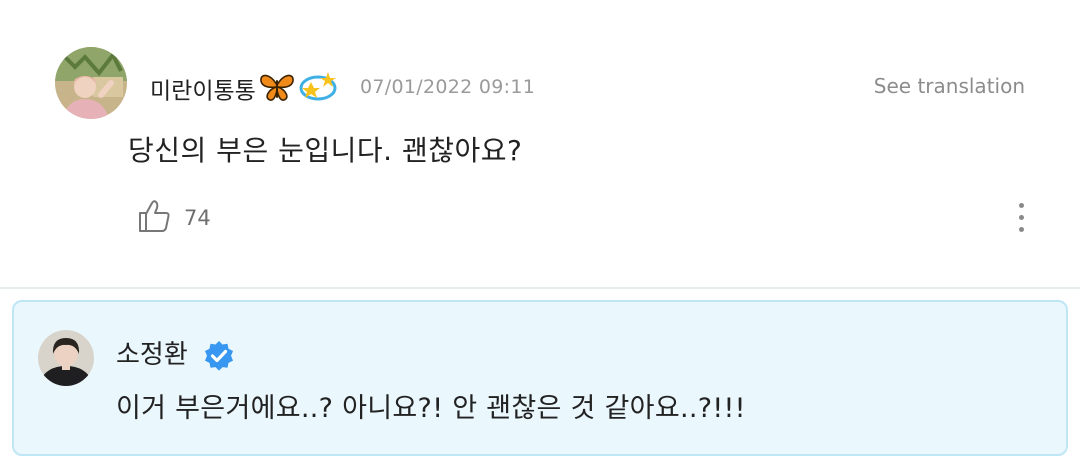 The height and width of the screenshot is (474, 1080). I want to click on like-count: 74, so click(197, 218).